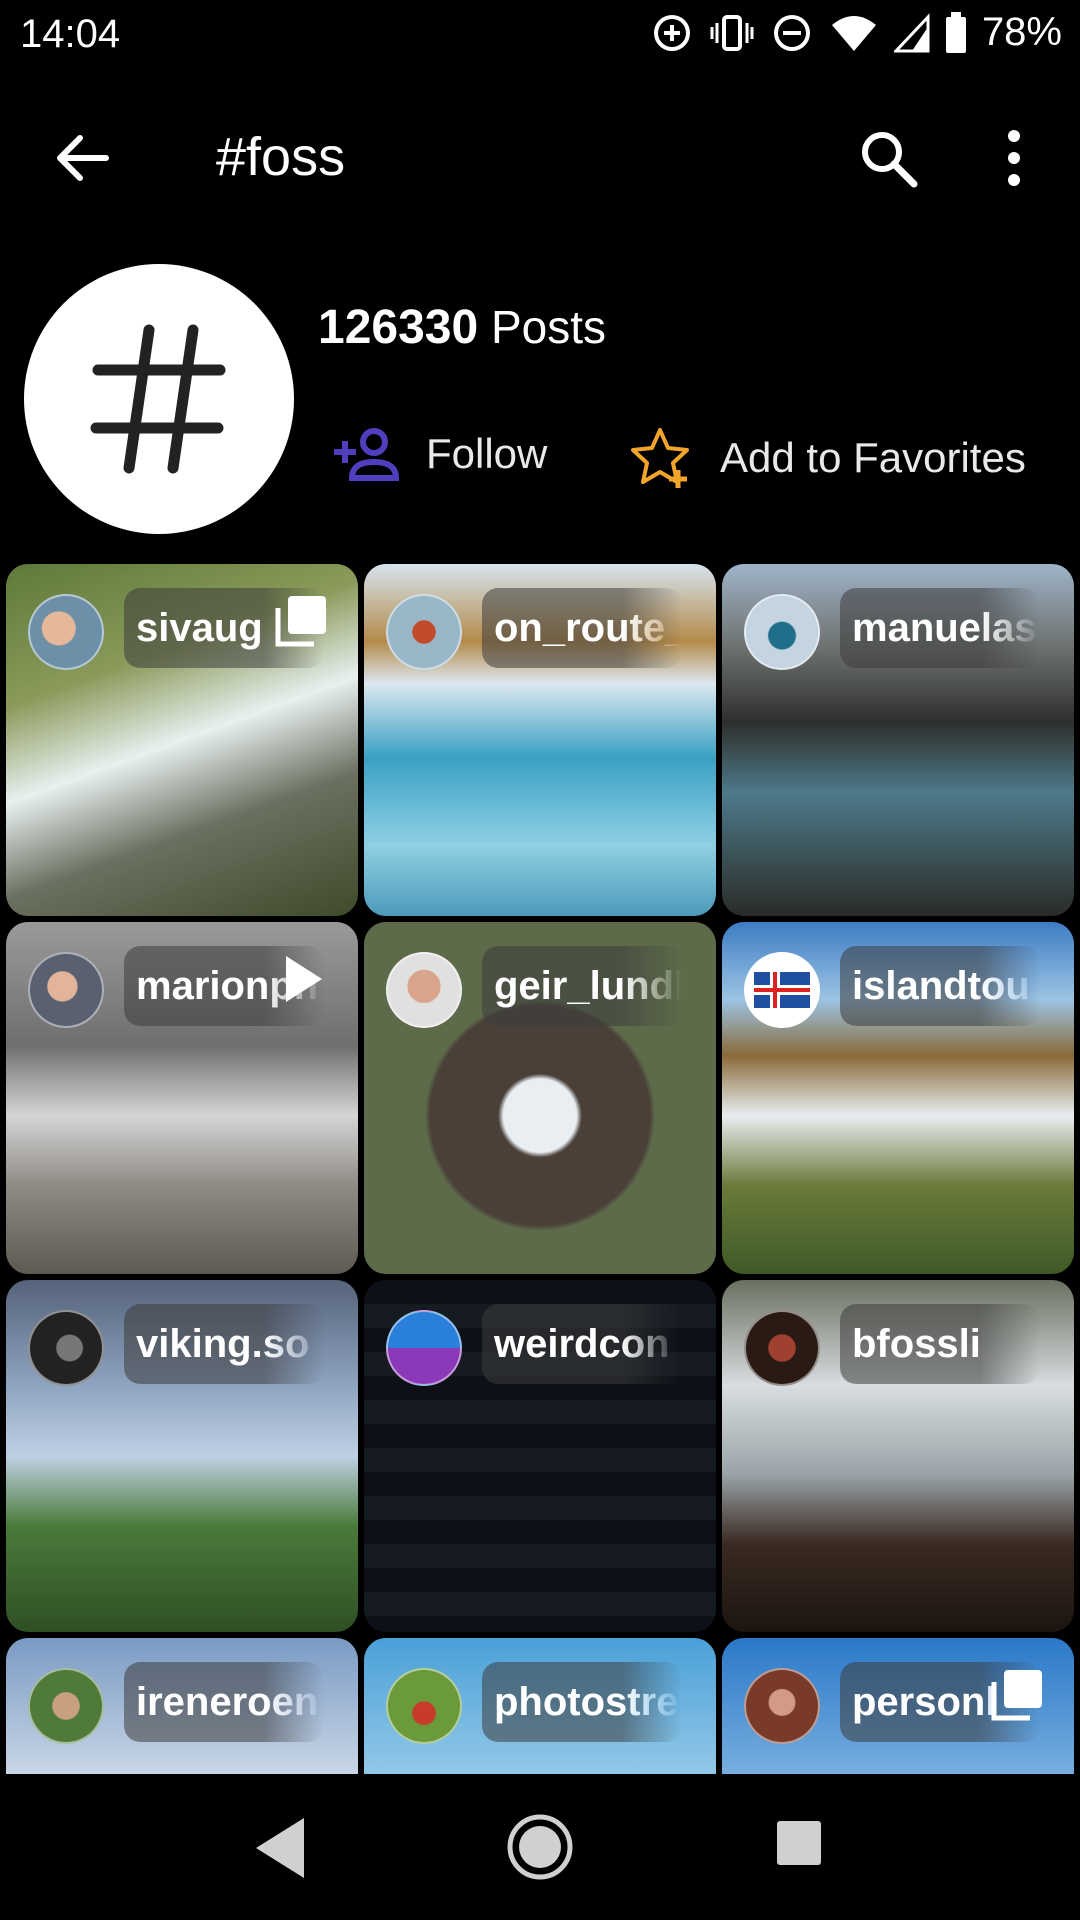 The height and width of the screenshot is (1920, 1080). What do you see at coordinates (898, 740) in the screenshot?
I see `post-tile: manuelas` at bounding box center [898, 740].